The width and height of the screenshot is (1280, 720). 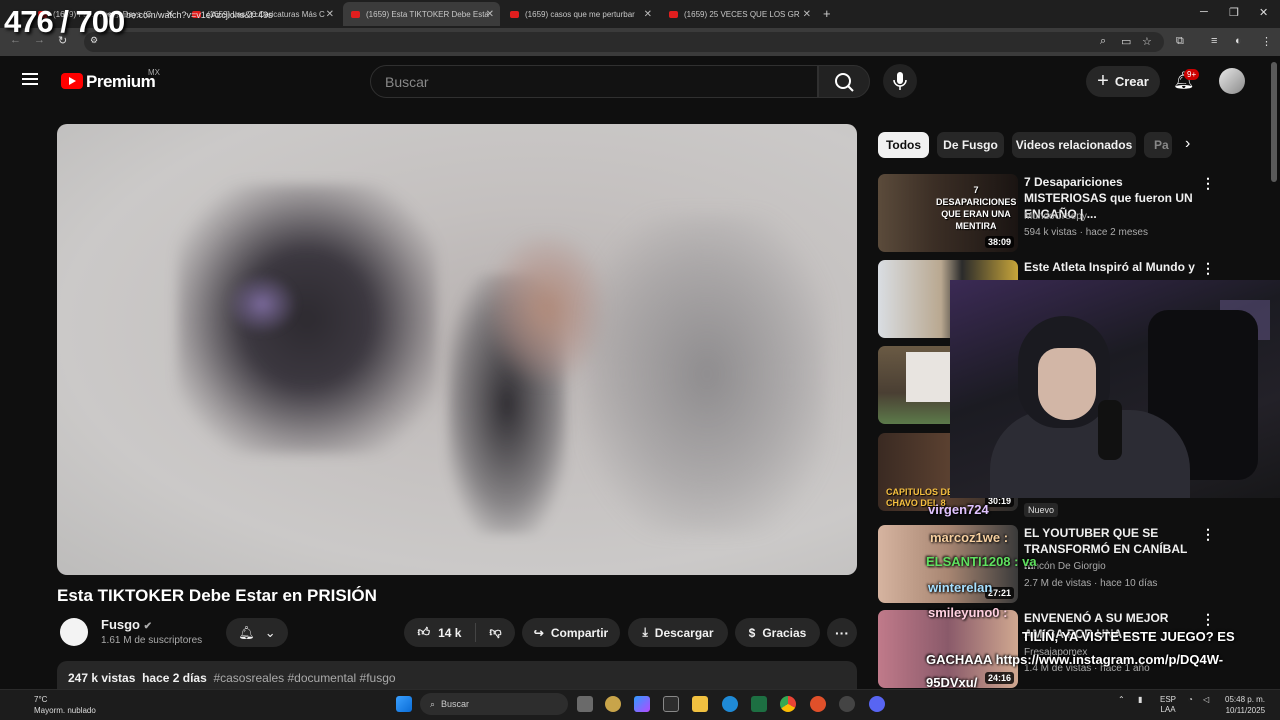 What do you see at coordinates (1245, 705) in the screenshot?
I see `system-clock: 05:48 p. m. 10/11/2025` at bounding box center [1245, 705].